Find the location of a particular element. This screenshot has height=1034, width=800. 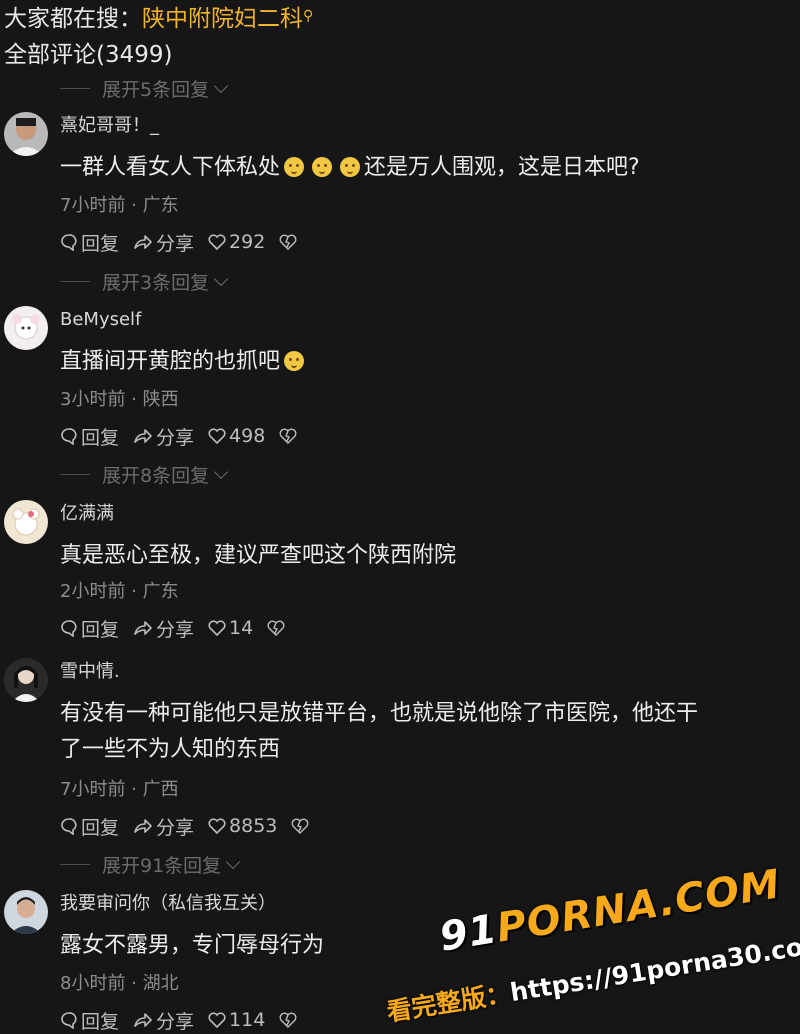

like-count: 114 is located at coordinates (247, 1020).